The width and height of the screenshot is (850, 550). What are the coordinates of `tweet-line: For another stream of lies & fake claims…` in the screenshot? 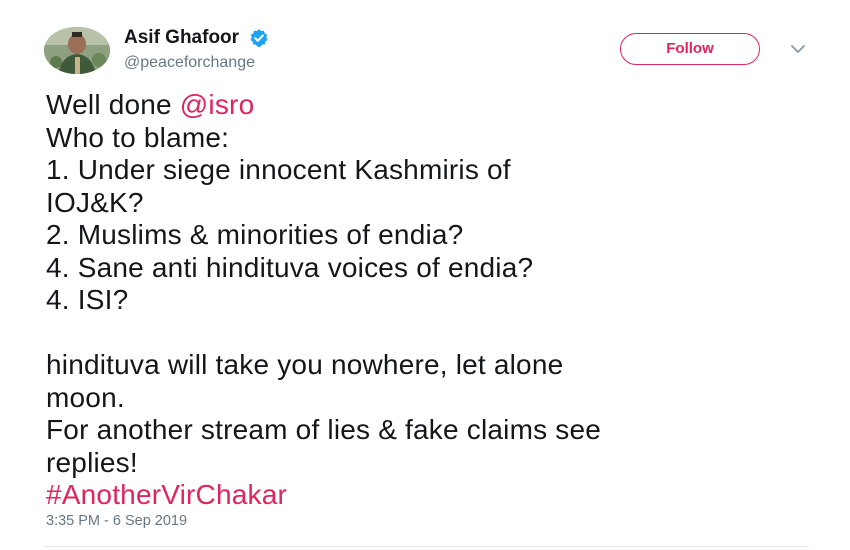 It's located at (324, 429).